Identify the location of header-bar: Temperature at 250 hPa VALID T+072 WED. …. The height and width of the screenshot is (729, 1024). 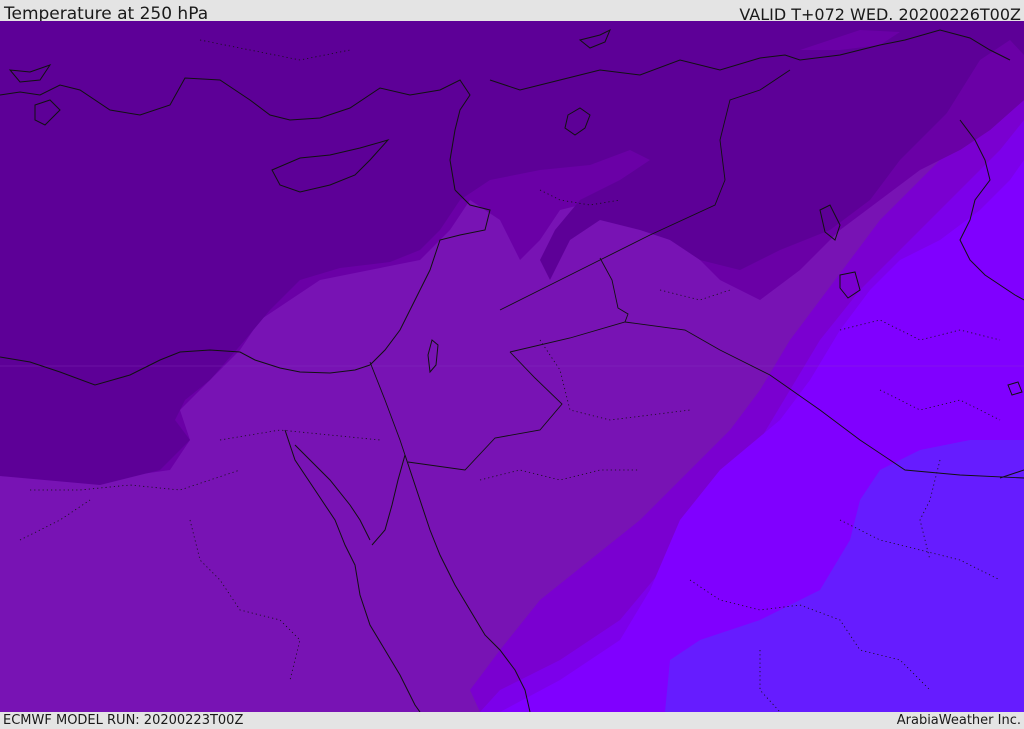
(512, 12).